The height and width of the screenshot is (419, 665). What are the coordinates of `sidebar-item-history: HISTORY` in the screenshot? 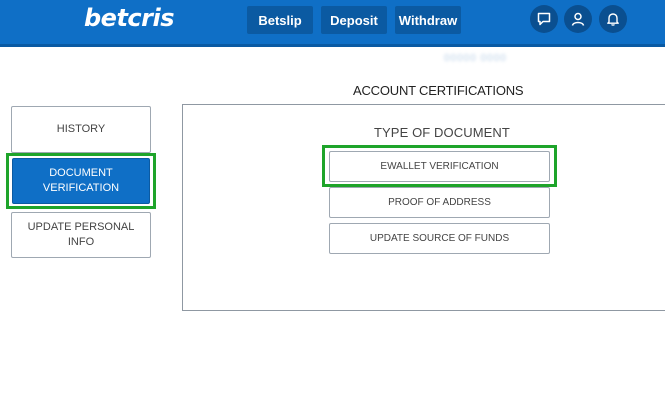 It's located at (81, 129).